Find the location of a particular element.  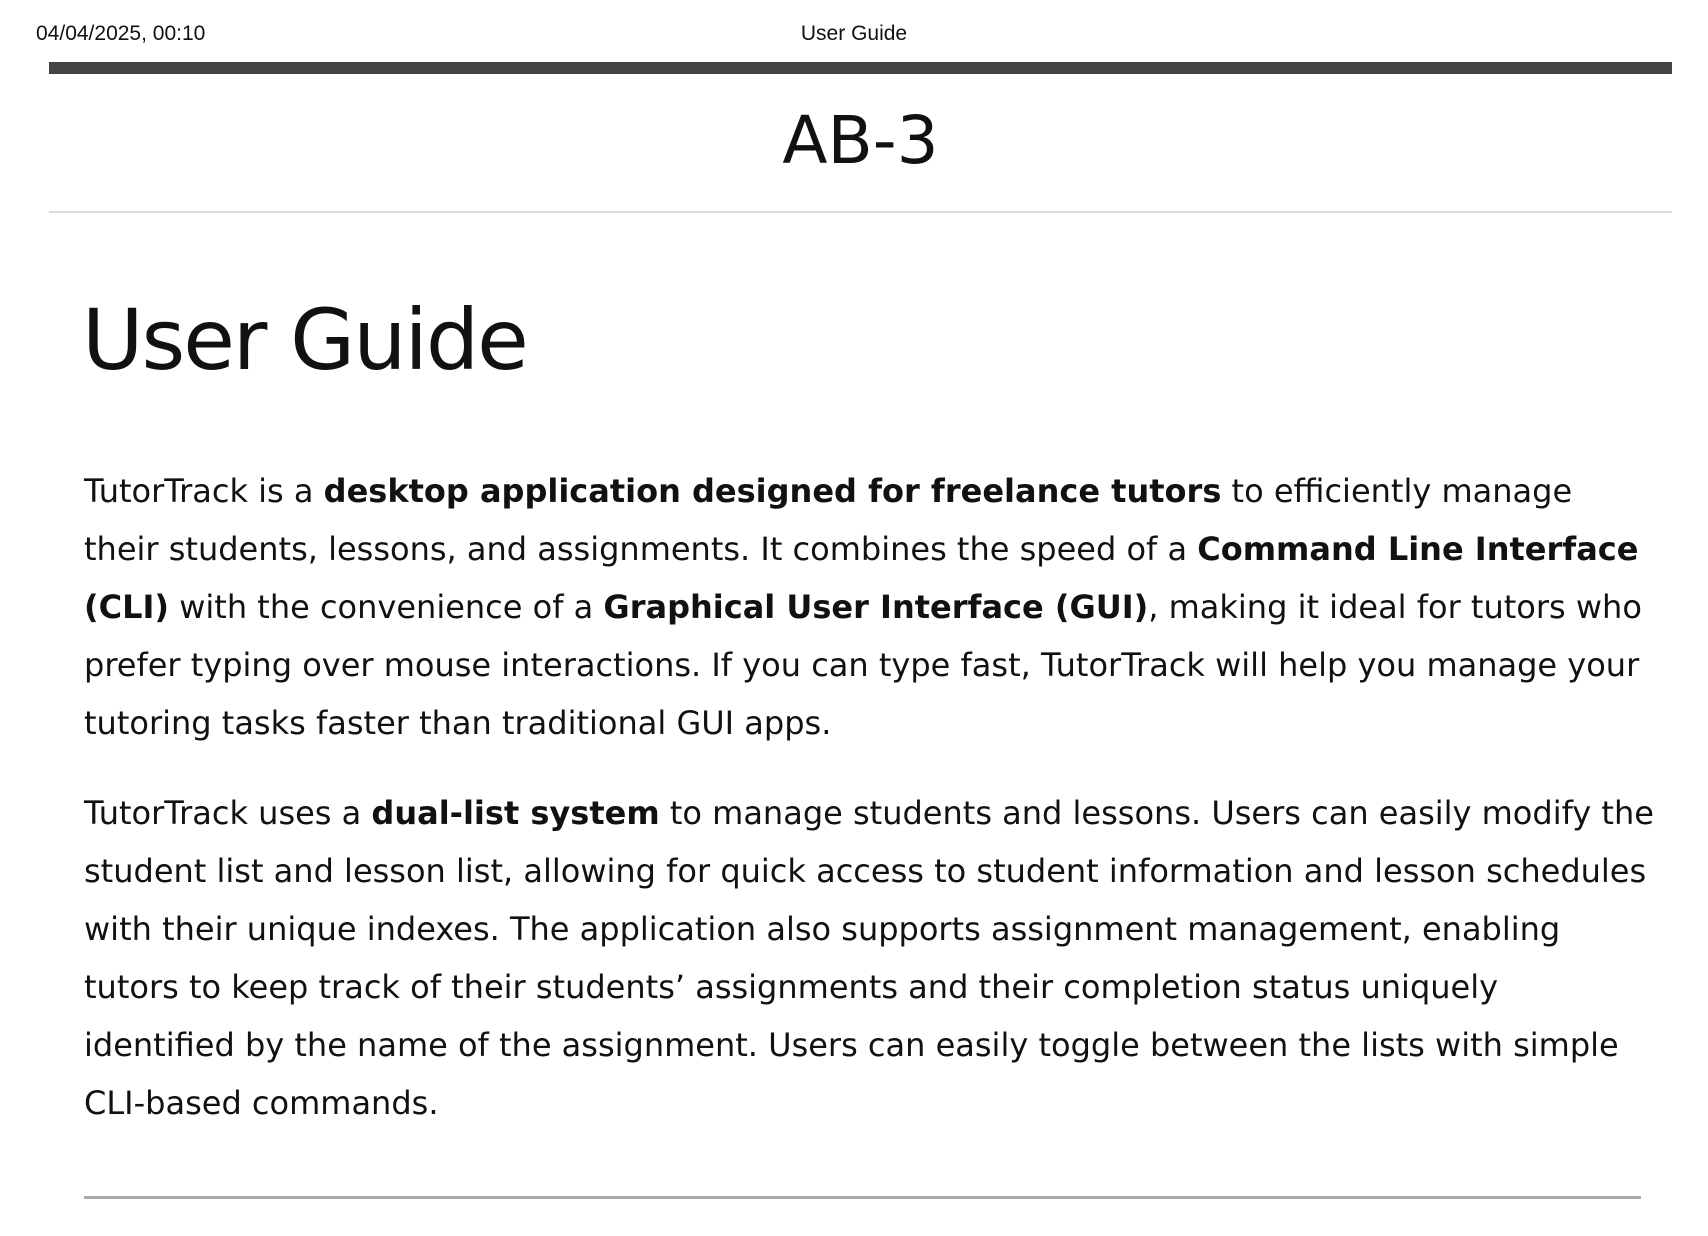

text-segment: TutorTrack uses a is located at coordinates (228, 813).